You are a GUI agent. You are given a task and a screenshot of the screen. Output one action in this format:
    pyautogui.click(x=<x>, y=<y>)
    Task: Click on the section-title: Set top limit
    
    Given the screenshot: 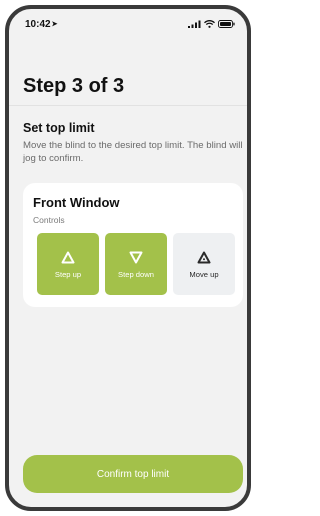 What is the action you would take?
    pyautogui.click(x=59, y=128)
    